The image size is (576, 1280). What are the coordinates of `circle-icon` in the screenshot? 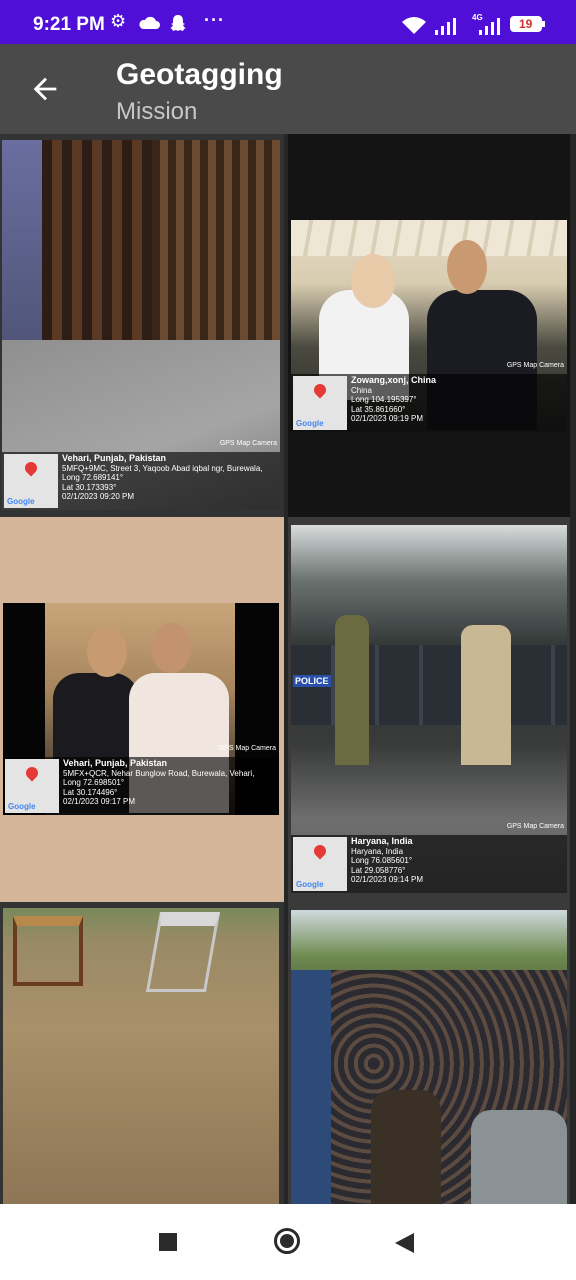 It's located at (287, 1241).